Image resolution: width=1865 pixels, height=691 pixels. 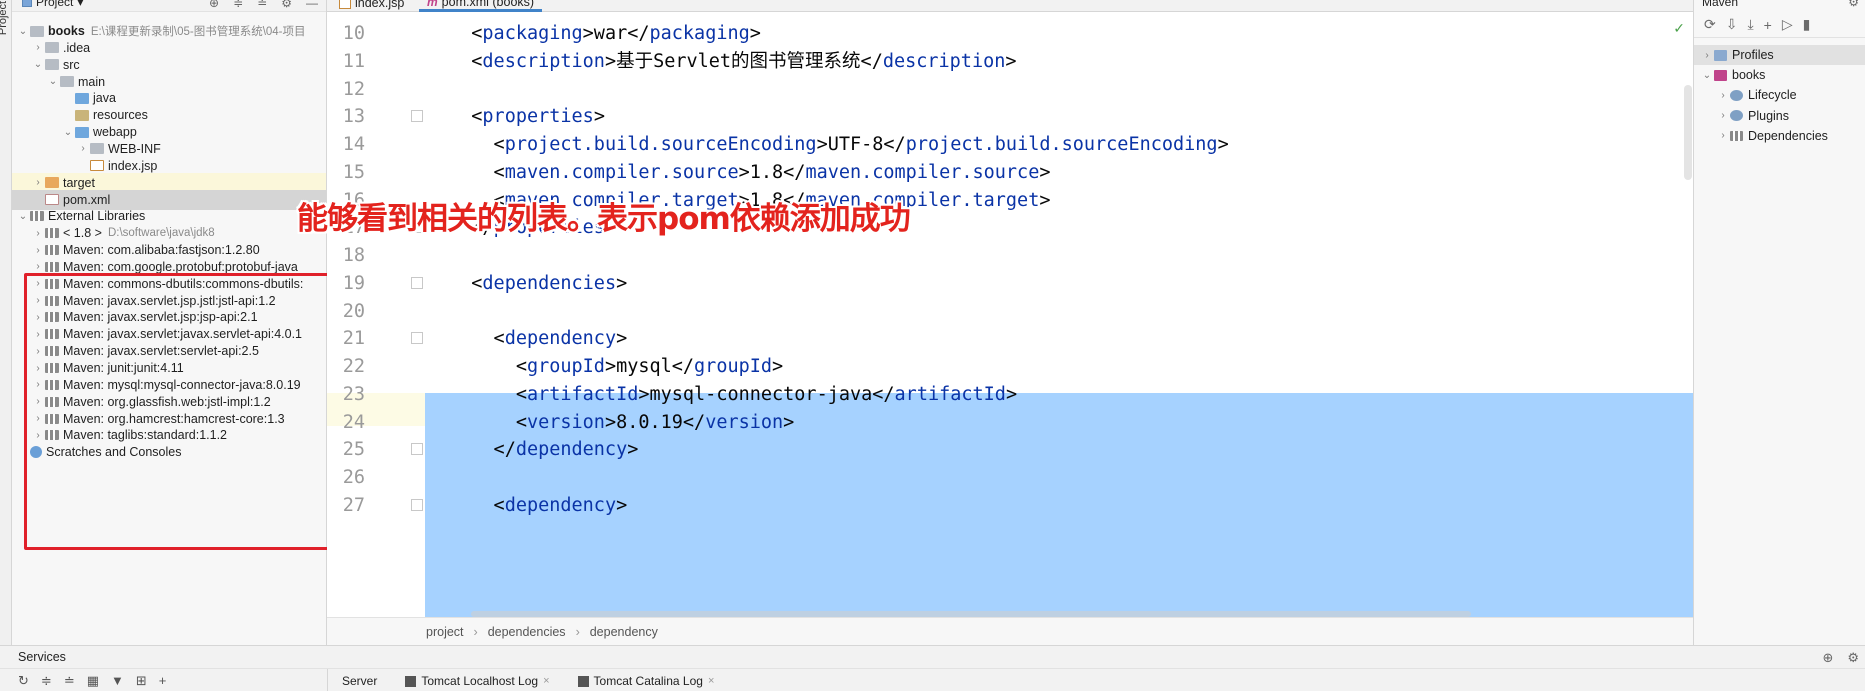 I want to click on run-icon: ▷, so click(x=1787, y=24).